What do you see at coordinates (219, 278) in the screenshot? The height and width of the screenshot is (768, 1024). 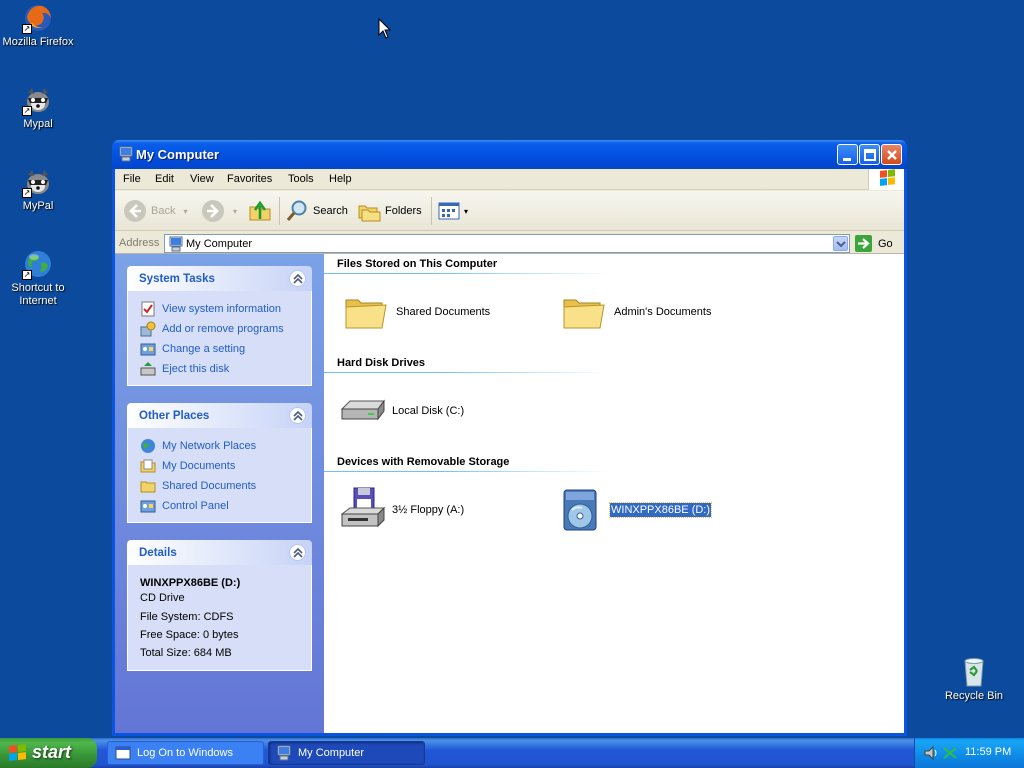 I see `system-tasks-header: System Tasks` at bounding box center [219, 278].